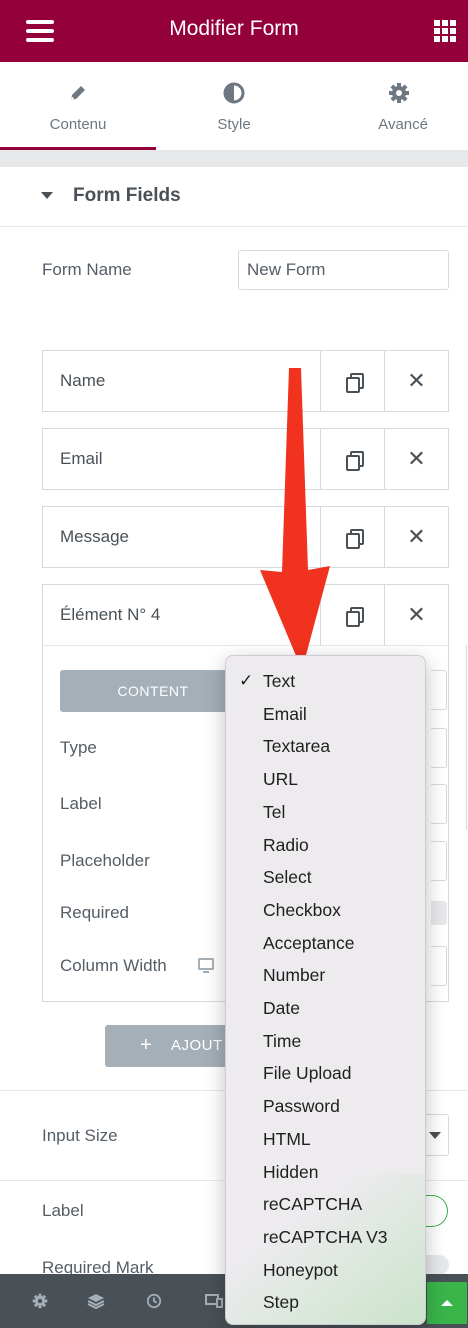  I want to click on dropdown-option: Checkbox, so click(325, 910).